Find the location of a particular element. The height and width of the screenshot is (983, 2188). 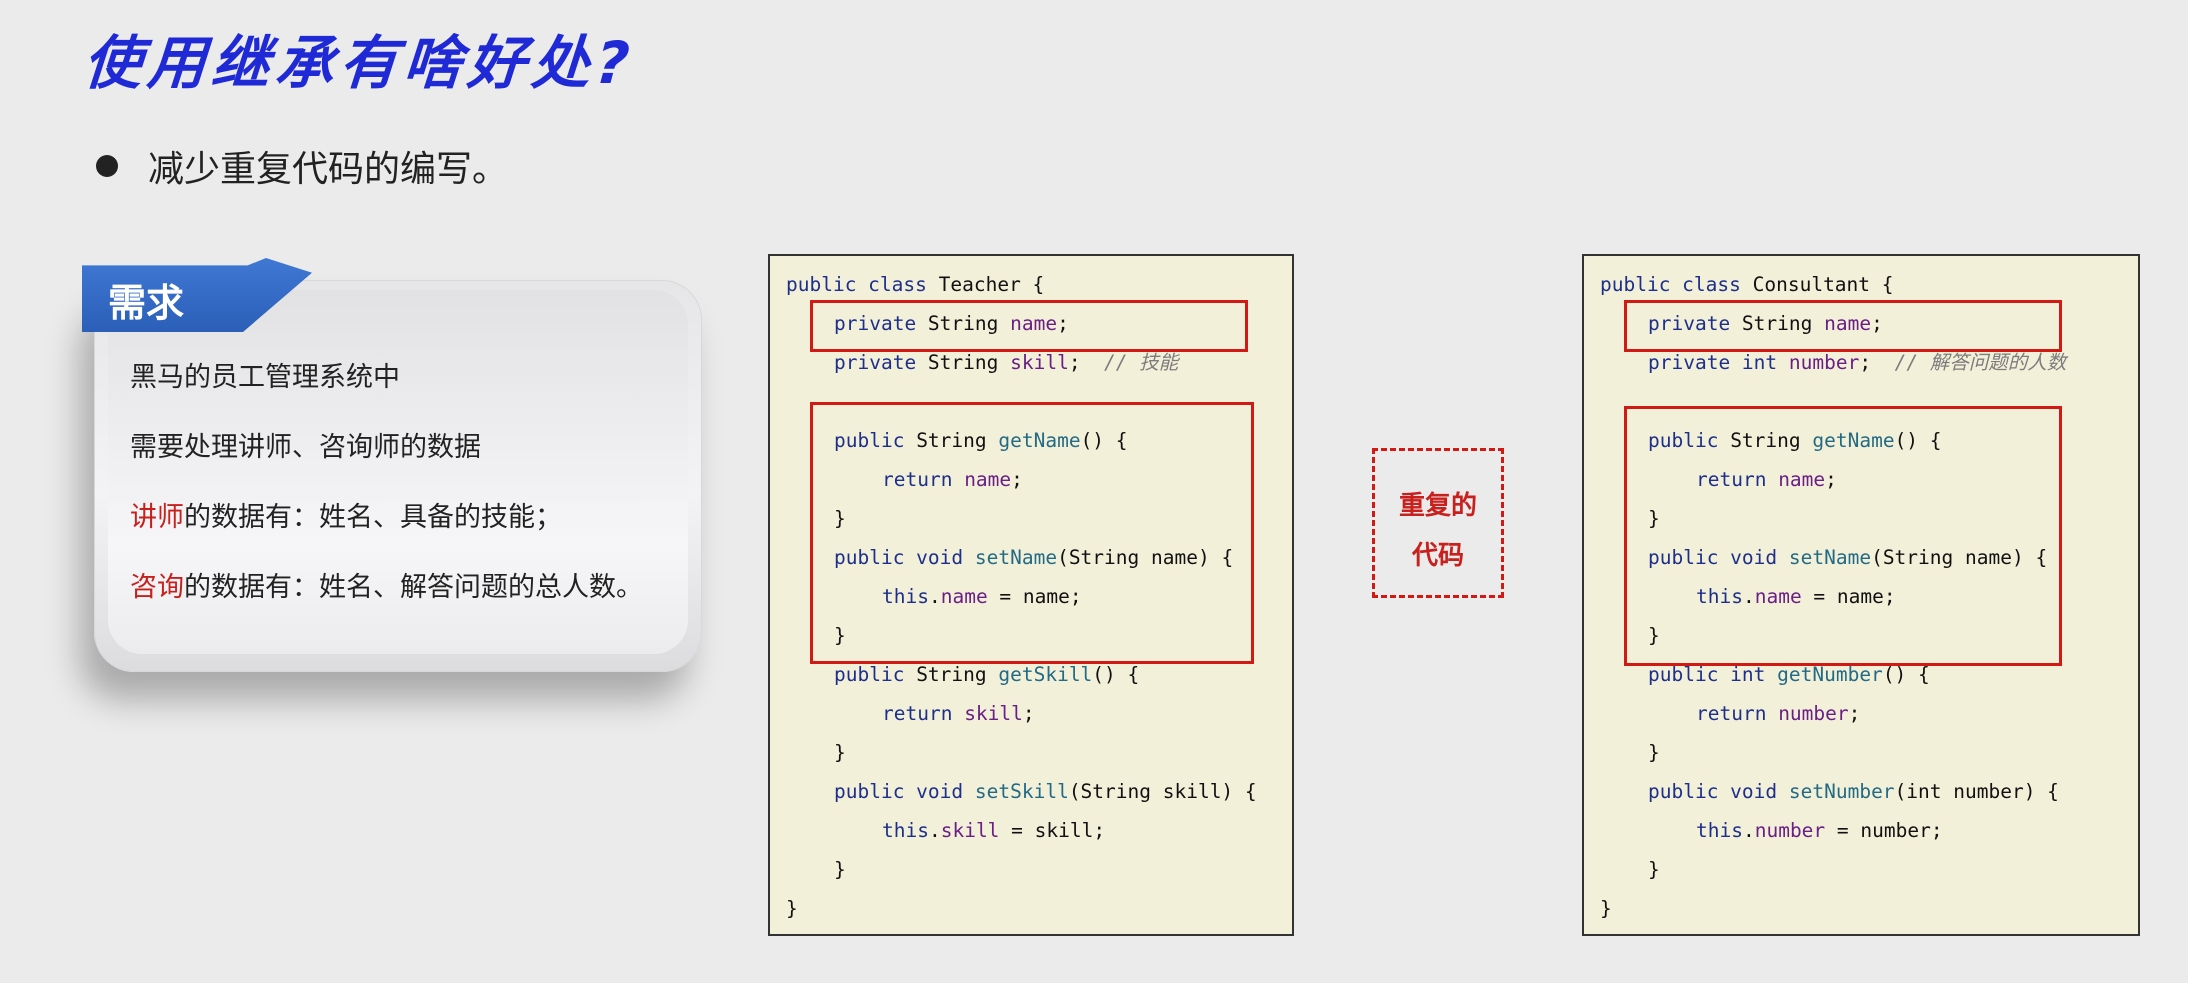

code-keyword: private int is located at coordinates (1718, 362).